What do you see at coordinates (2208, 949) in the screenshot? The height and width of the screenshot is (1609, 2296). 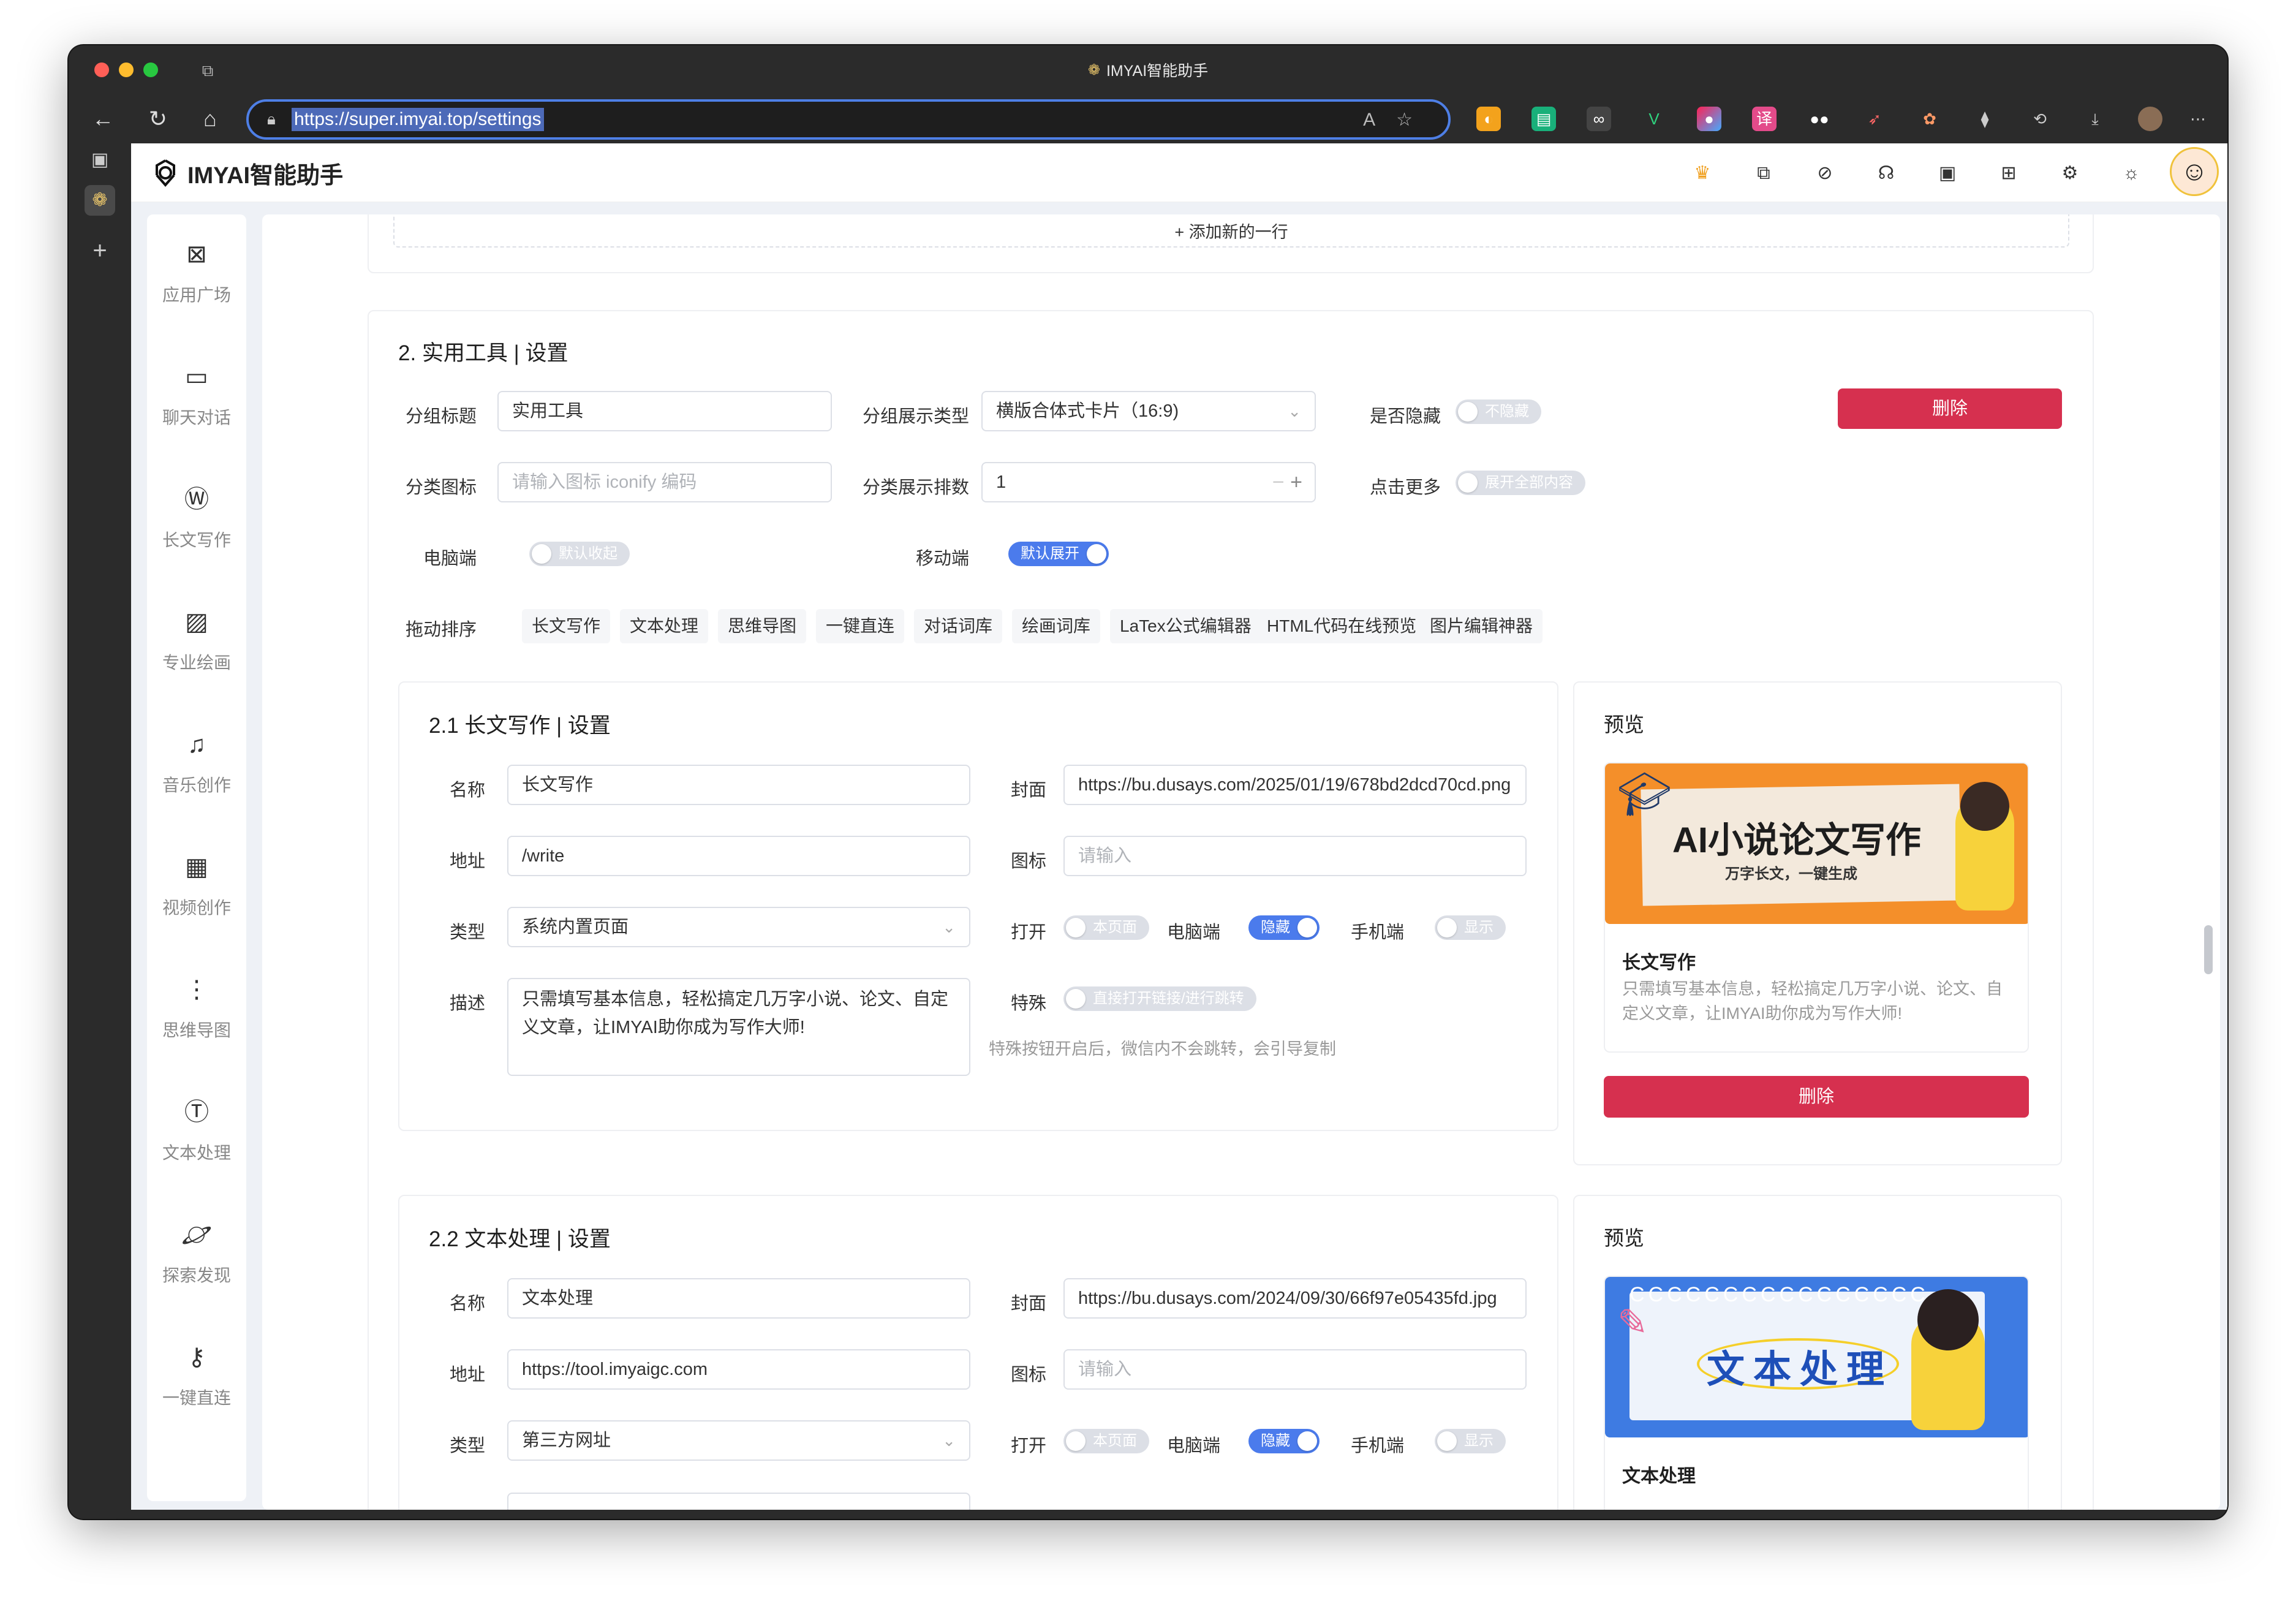 I see `scrollbar-thumb` at bounding box center [2208, 949].